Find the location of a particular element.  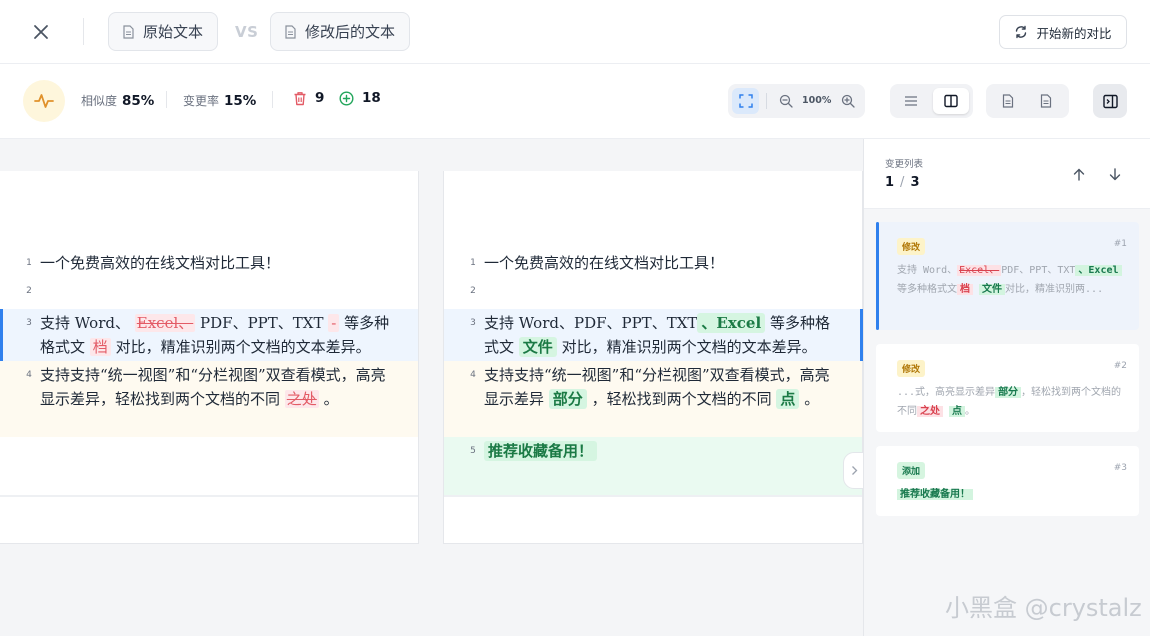

zoom-in-button is located at coordinates (847, 101).